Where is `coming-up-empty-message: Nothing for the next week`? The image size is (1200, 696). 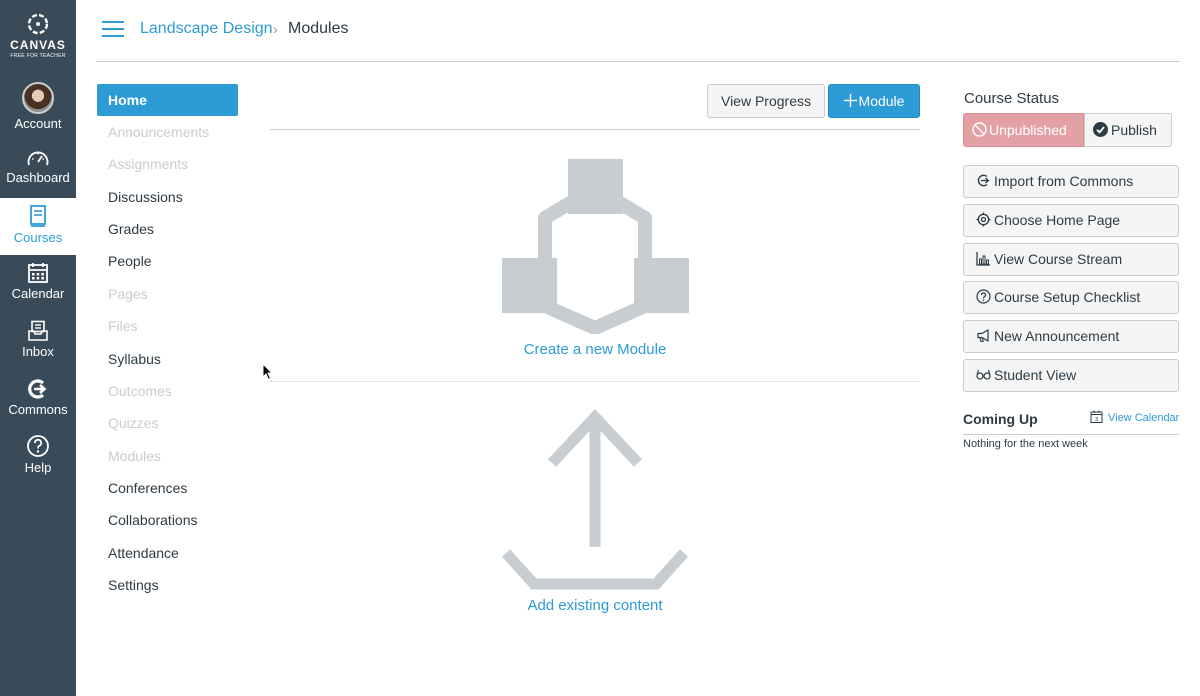 coming-up-empty-message: Nothing for the next week is located at coordinates (1025, 444).